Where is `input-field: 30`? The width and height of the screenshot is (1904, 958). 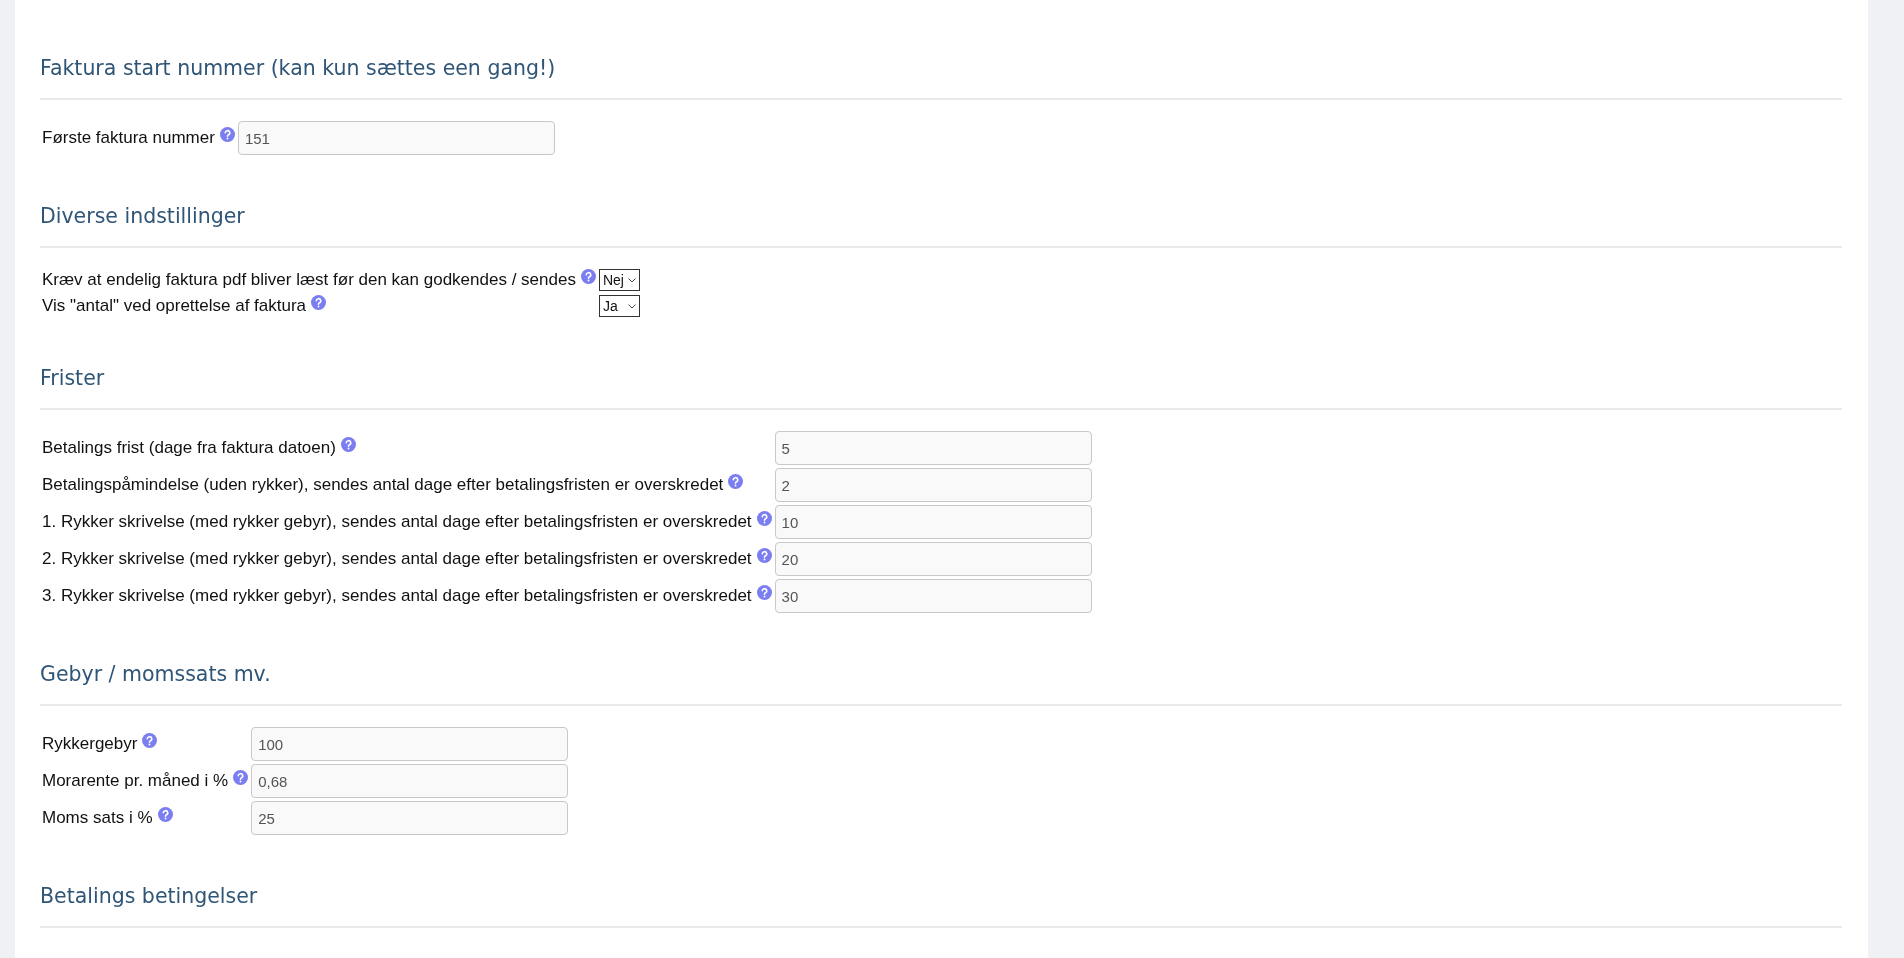 input-field: 30 is located at coordinates (933, 596).